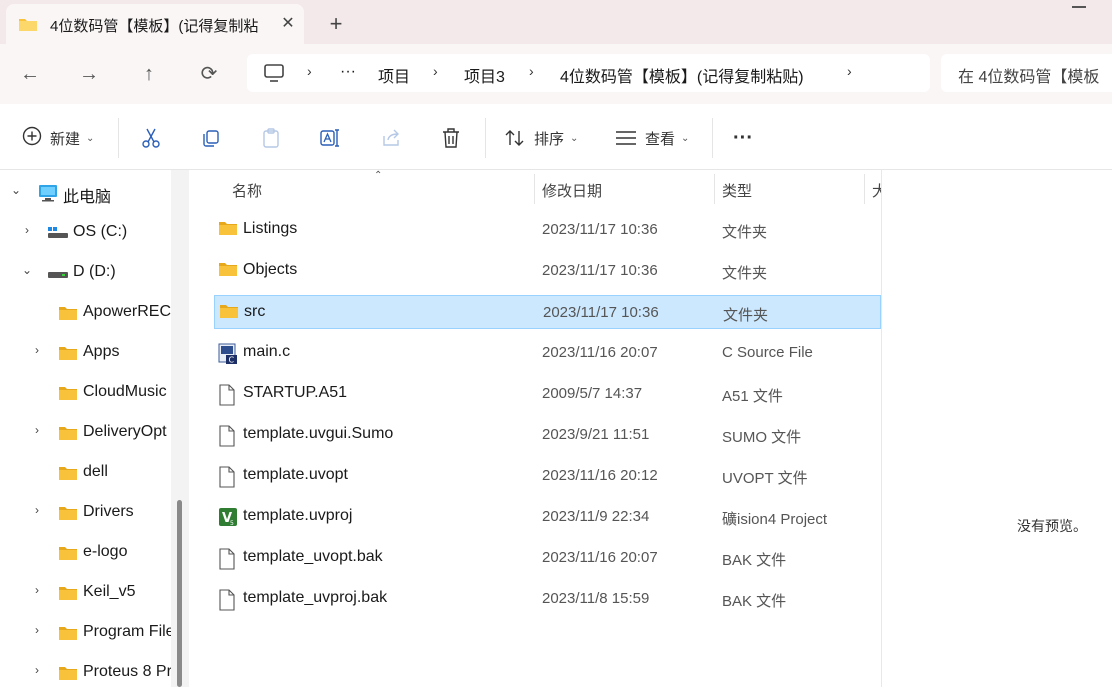  What do you see at coordinates (348, 72) in the screenshot?
I see `breadcrumb-more: ···` at bounding box center [348, 72].